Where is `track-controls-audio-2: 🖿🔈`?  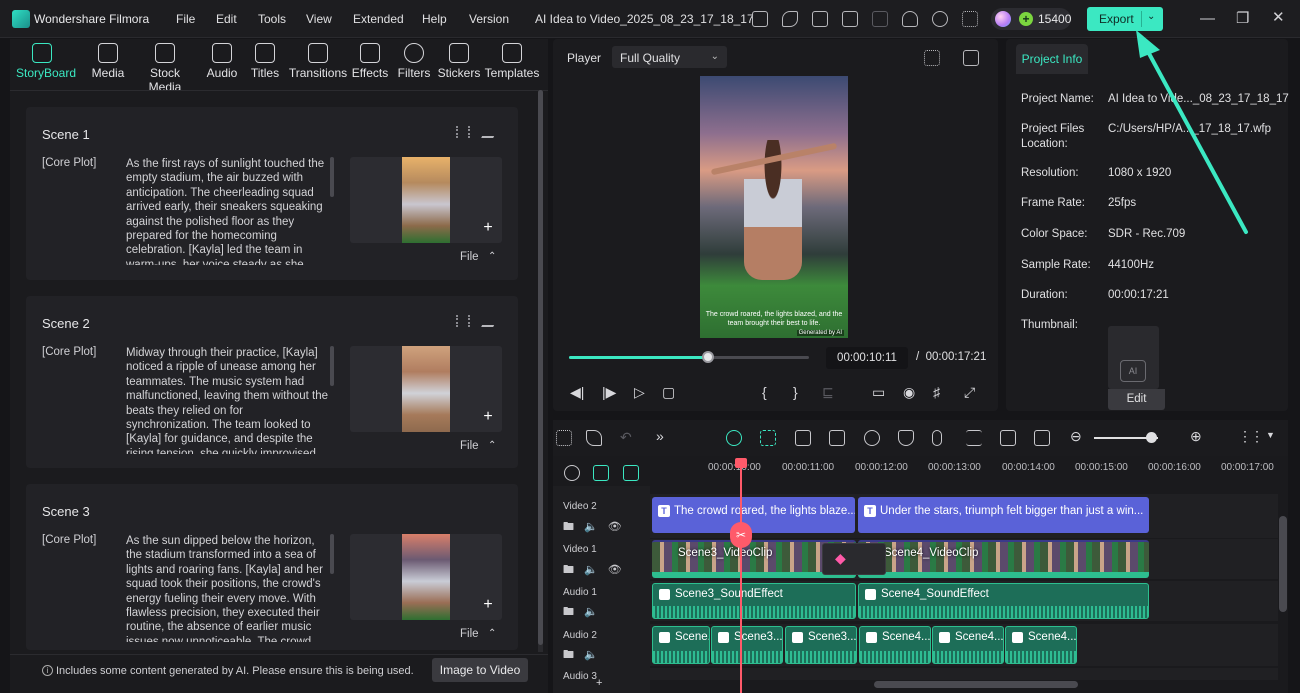
track-controls-audio-2: 🖿🔈 is located at coordinates (585, 655).